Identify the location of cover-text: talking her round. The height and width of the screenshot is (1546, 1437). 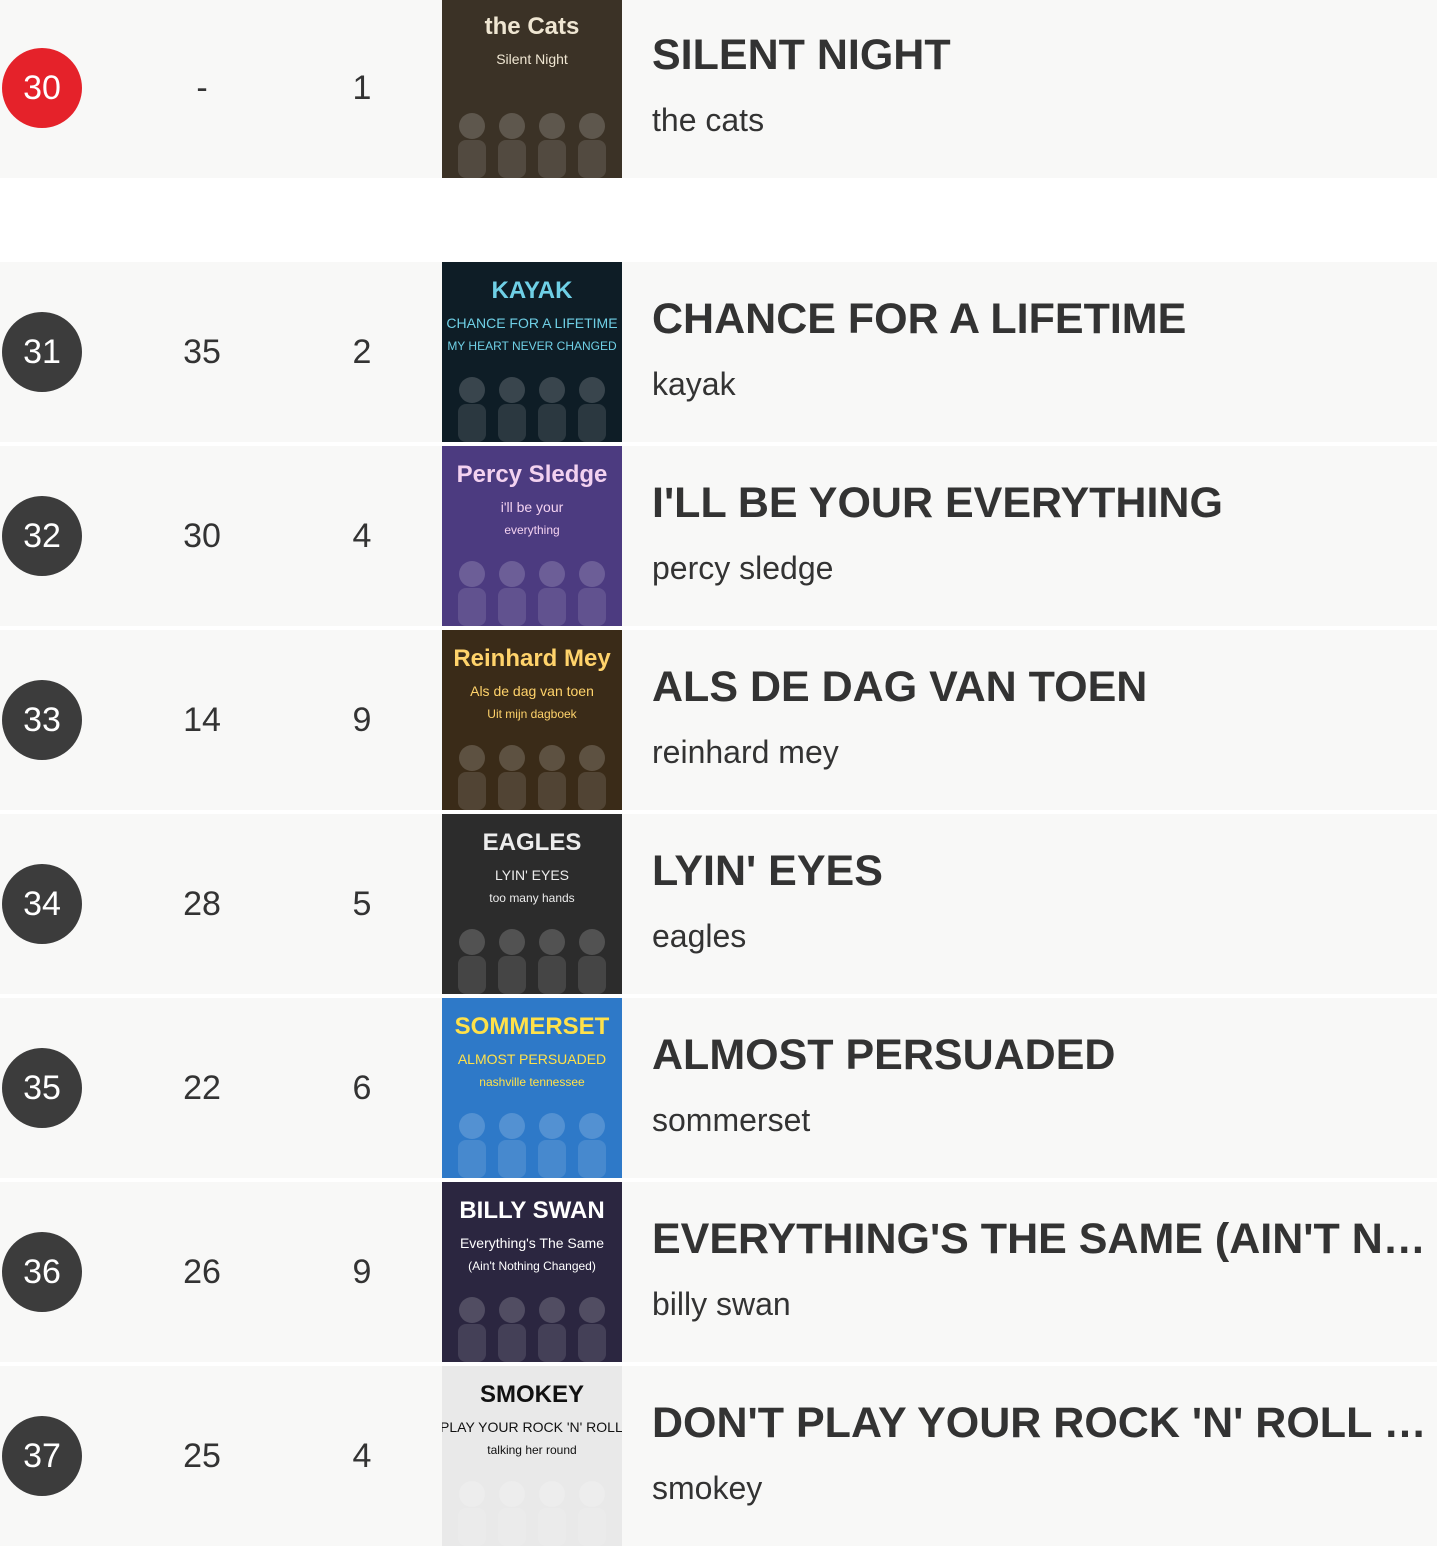
(531, 1450).